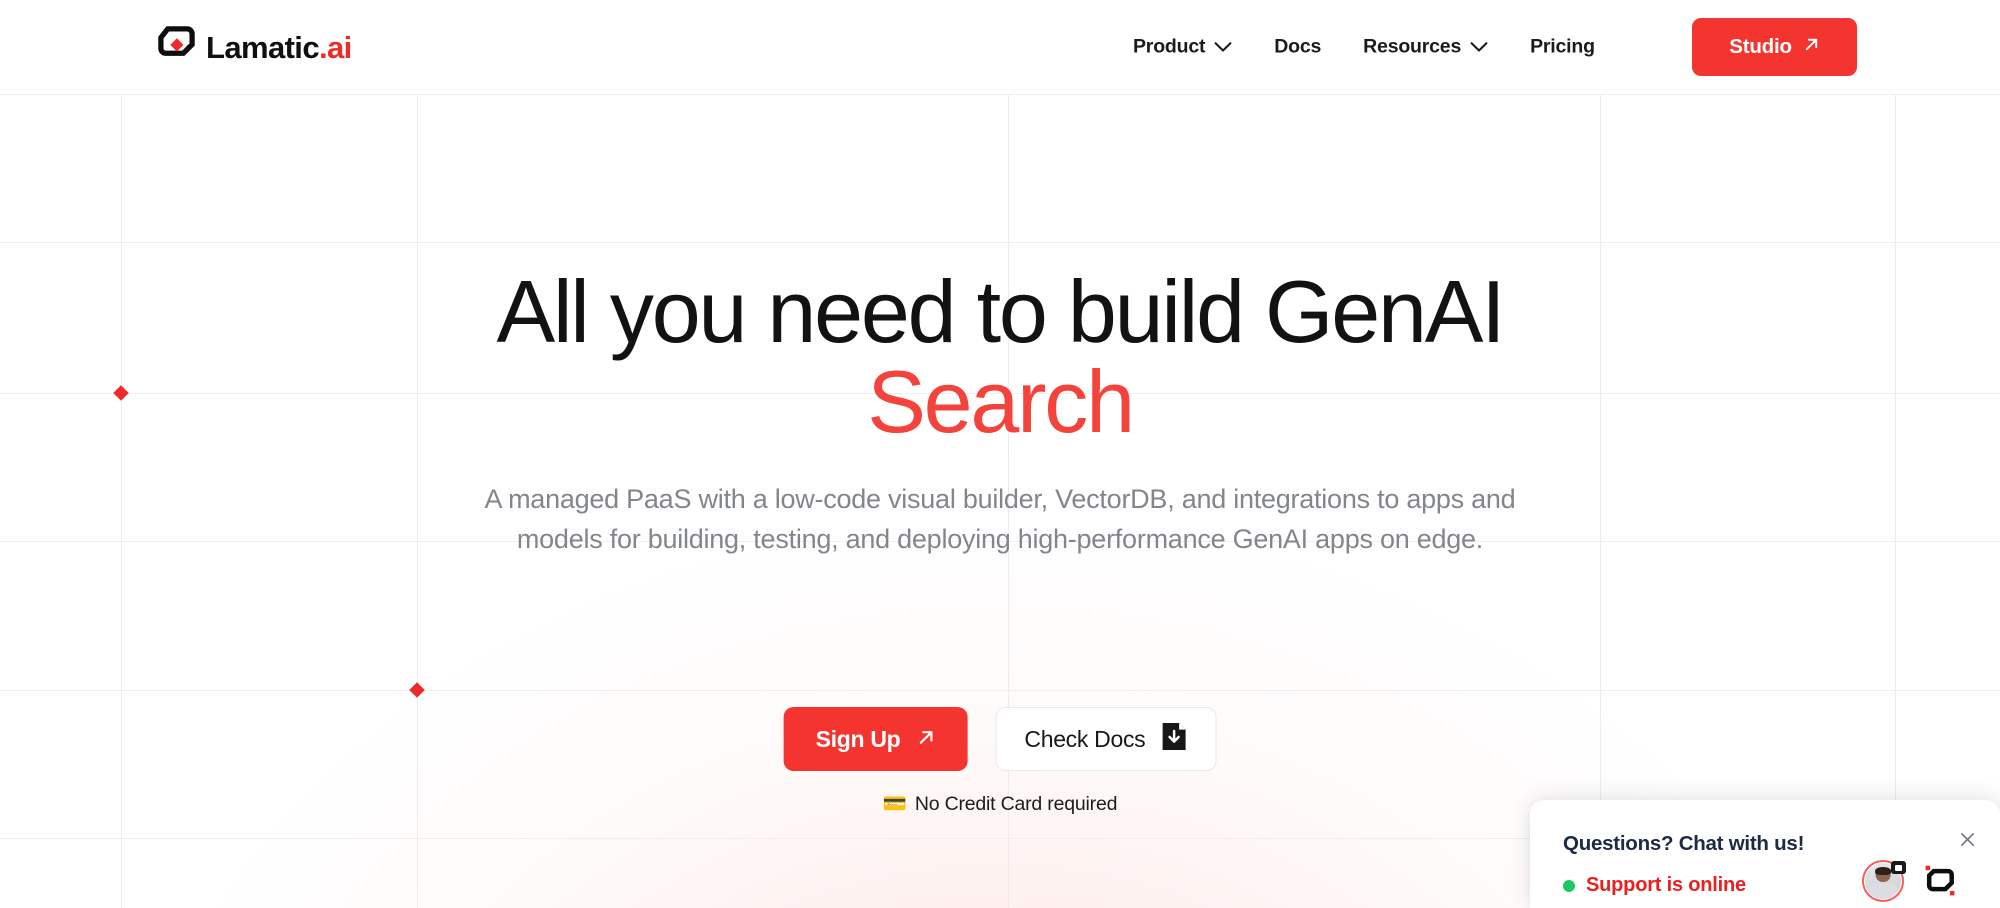 Image resolution: width=2000 pixels, height=908 pixels. I want to click on note-label: No Credit Card required, so click(1016, 803).